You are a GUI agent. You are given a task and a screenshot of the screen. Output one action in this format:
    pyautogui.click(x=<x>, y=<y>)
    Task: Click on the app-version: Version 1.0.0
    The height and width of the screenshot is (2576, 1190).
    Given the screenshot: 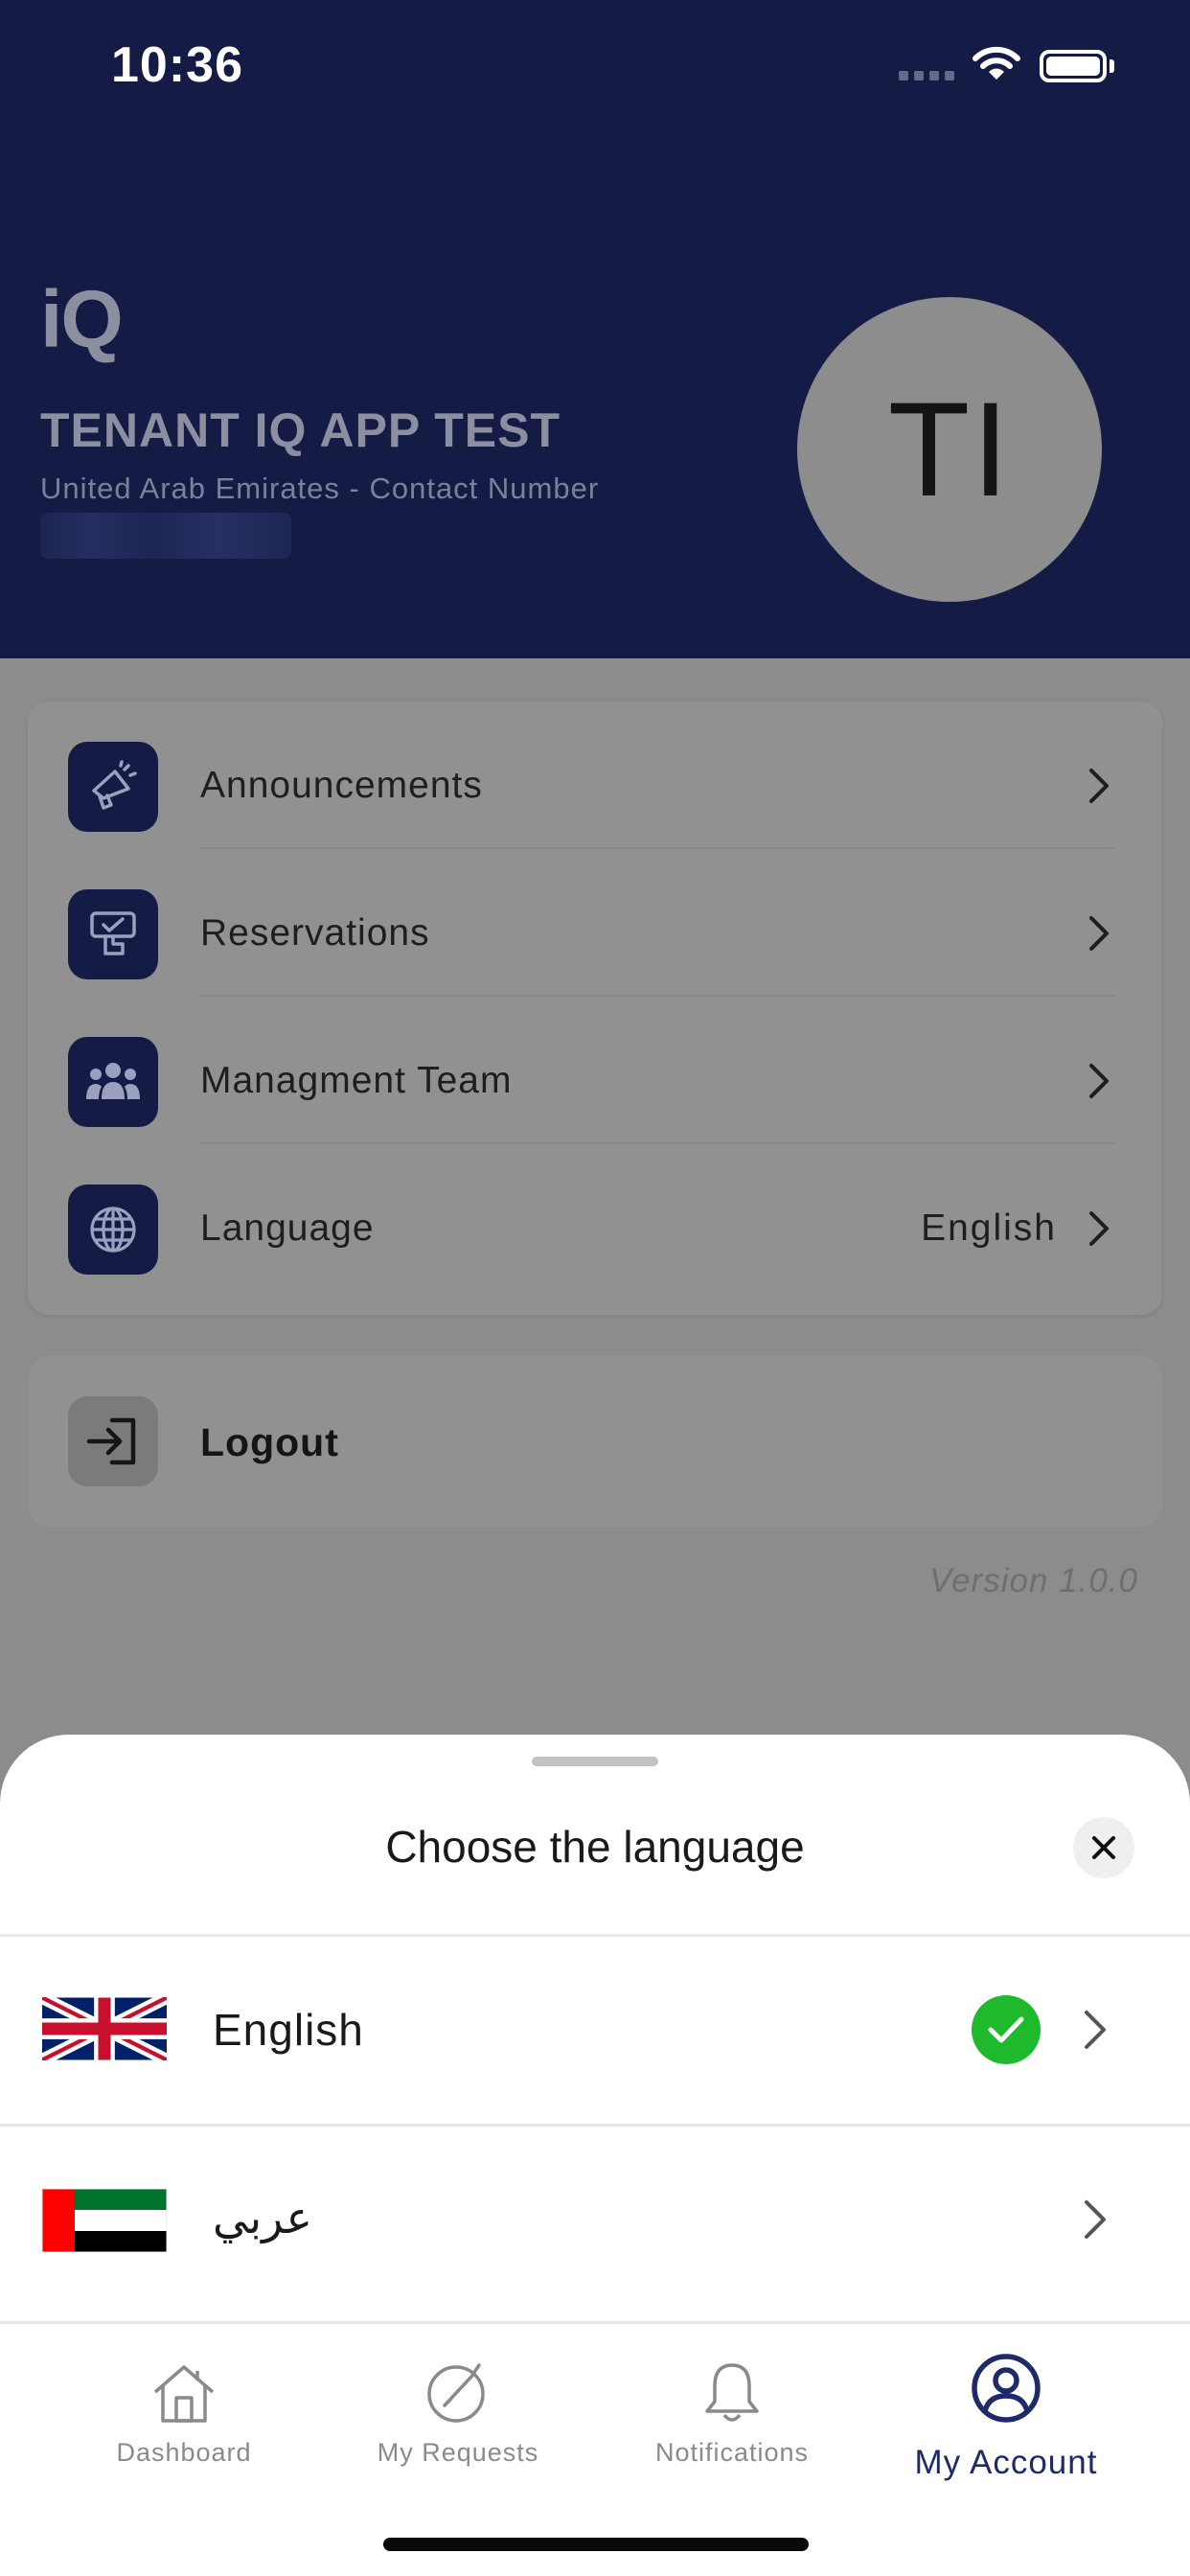 What is the action you would take?
    pyautogui.click(x=1034, y=1580)
    